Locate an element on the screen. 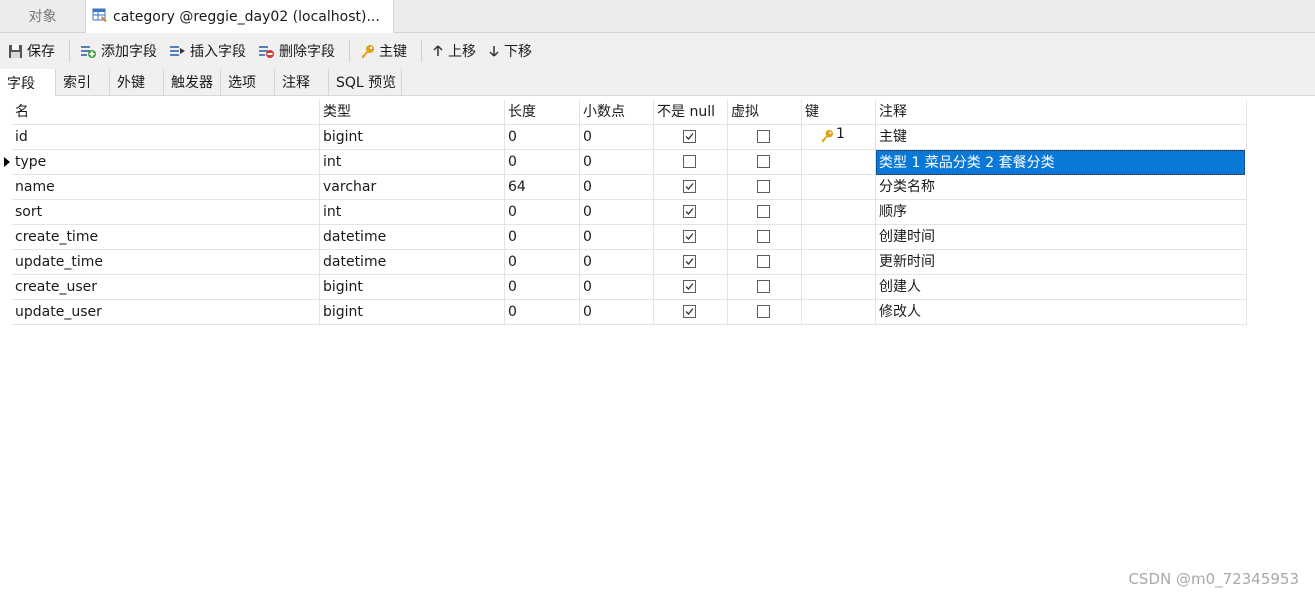 The width and height of the screenshot is (1315, 597). cell-name: update_user is located at coordinates (166, 312).